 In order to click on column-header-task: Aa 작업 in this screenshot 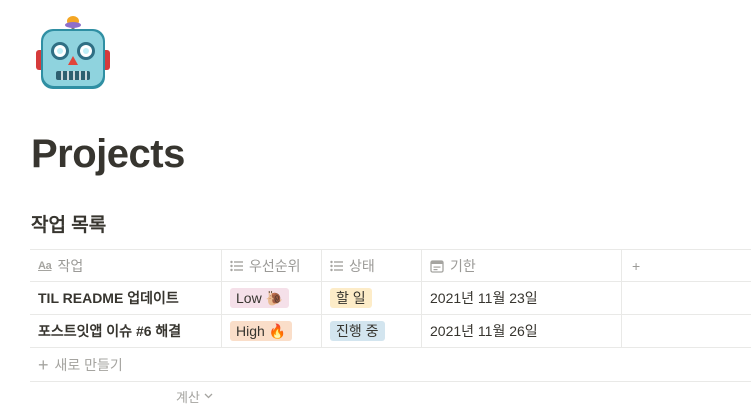, I will do `click(126, 265)`.